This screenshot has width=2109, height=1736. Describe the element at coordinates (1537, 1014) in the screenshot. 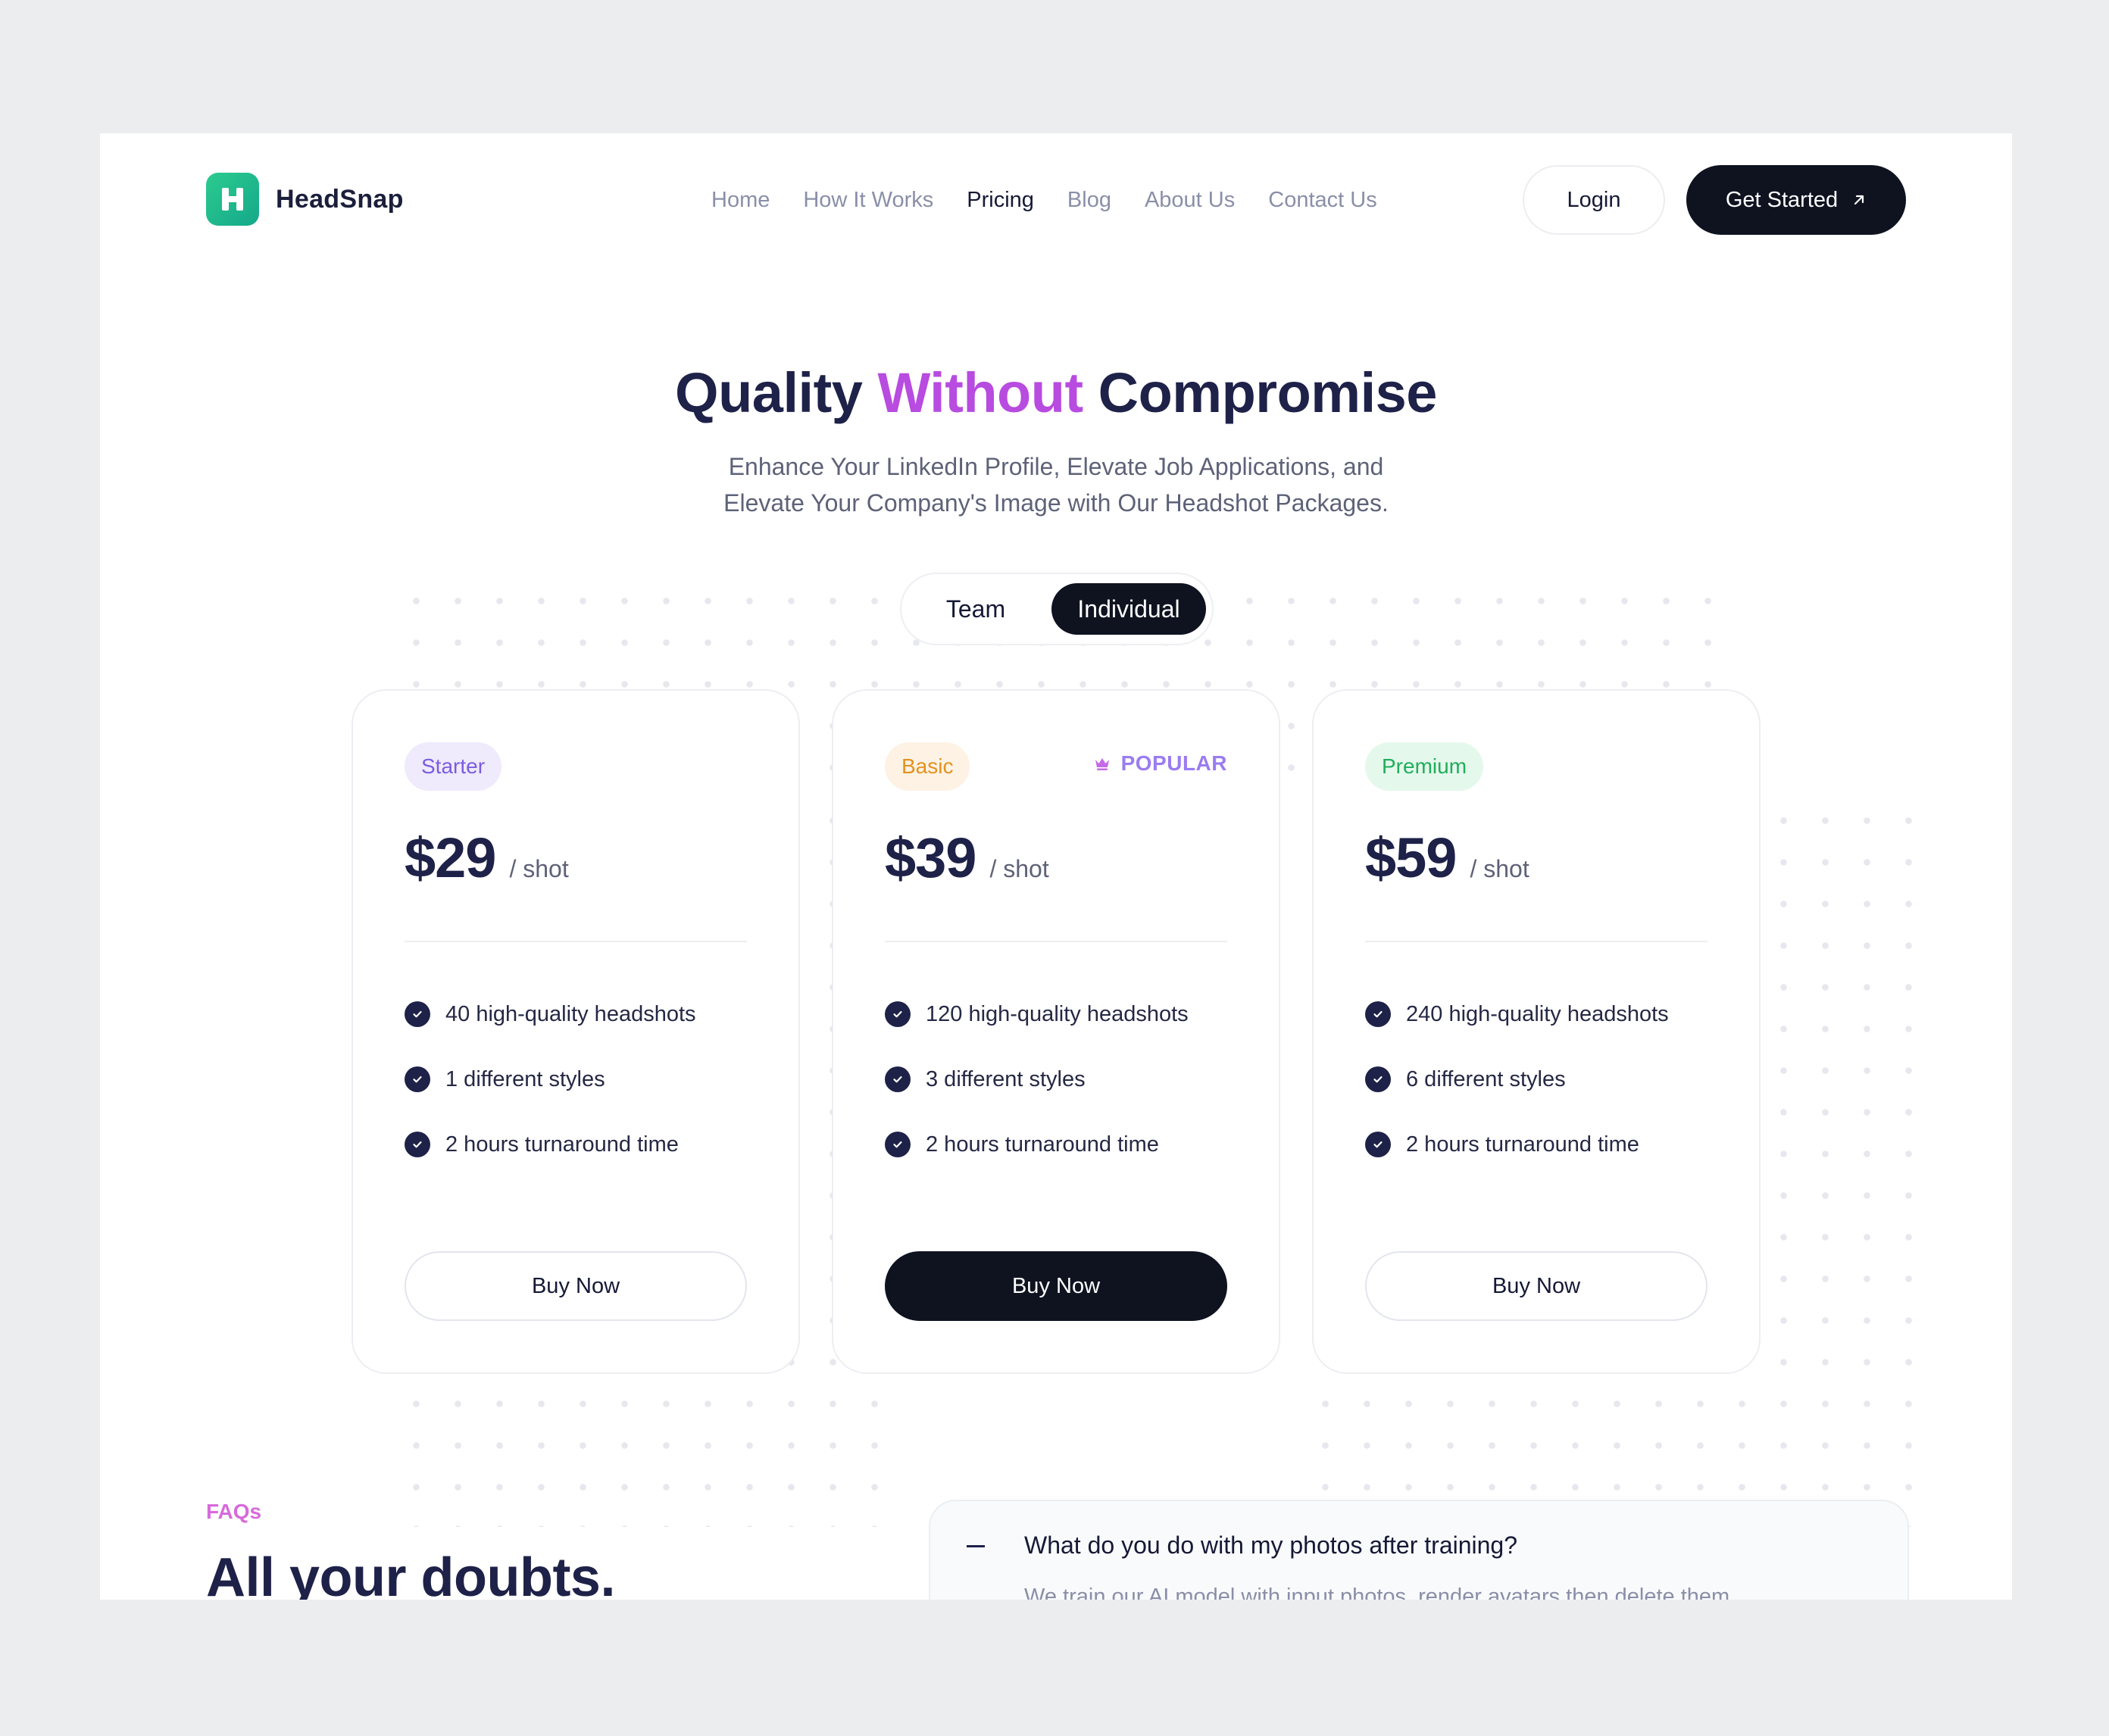

I see `feature-text: 240 high-quality headshots` at that location.